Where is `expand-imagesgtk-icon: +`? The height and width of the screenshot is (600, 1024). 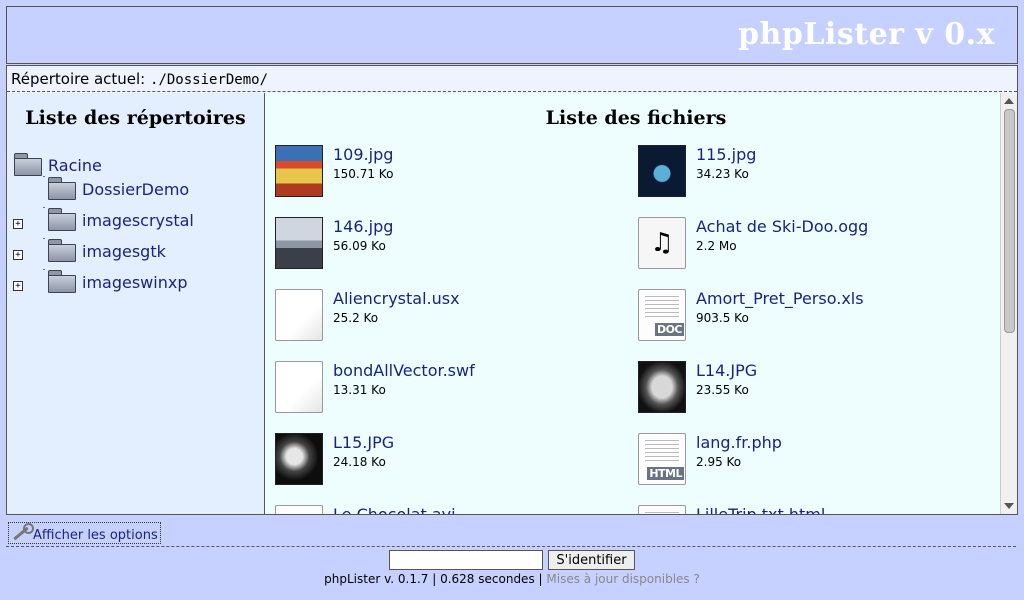
expand-imagesgtk-icon: + is located at coordinates (18, 255).